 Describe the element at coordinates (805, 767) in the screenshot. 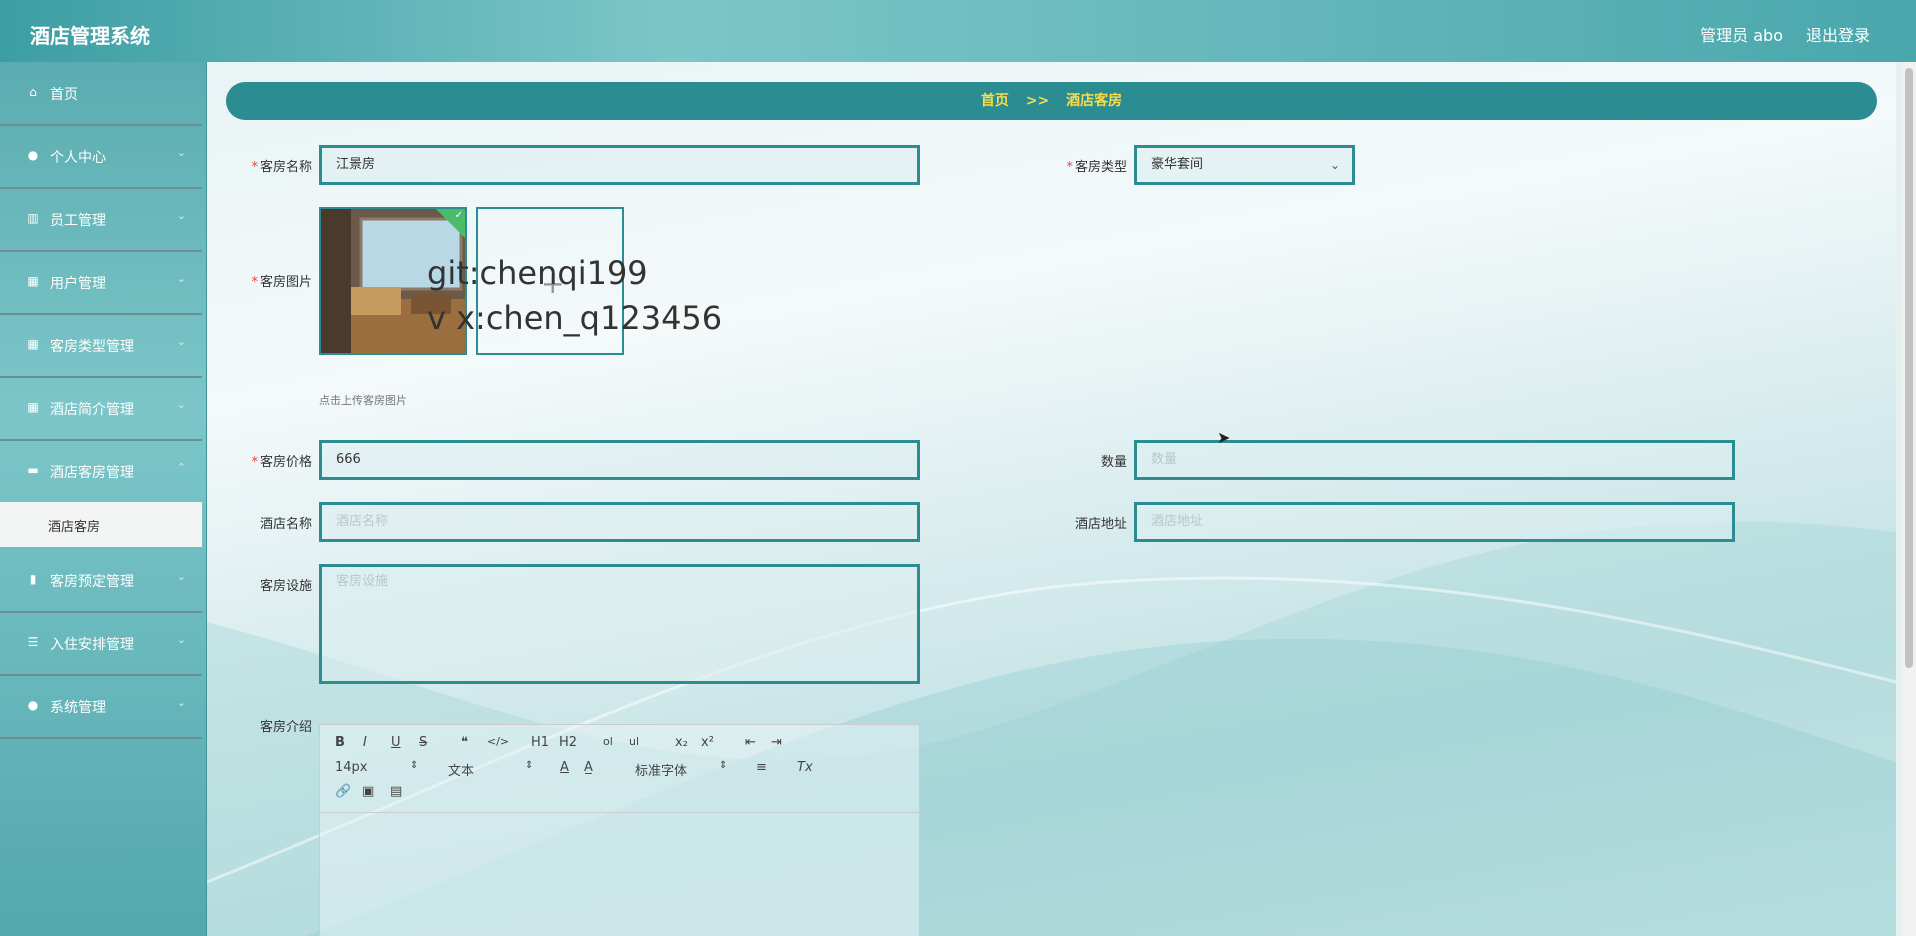

I see `clean-format-button: Tx` at that location.